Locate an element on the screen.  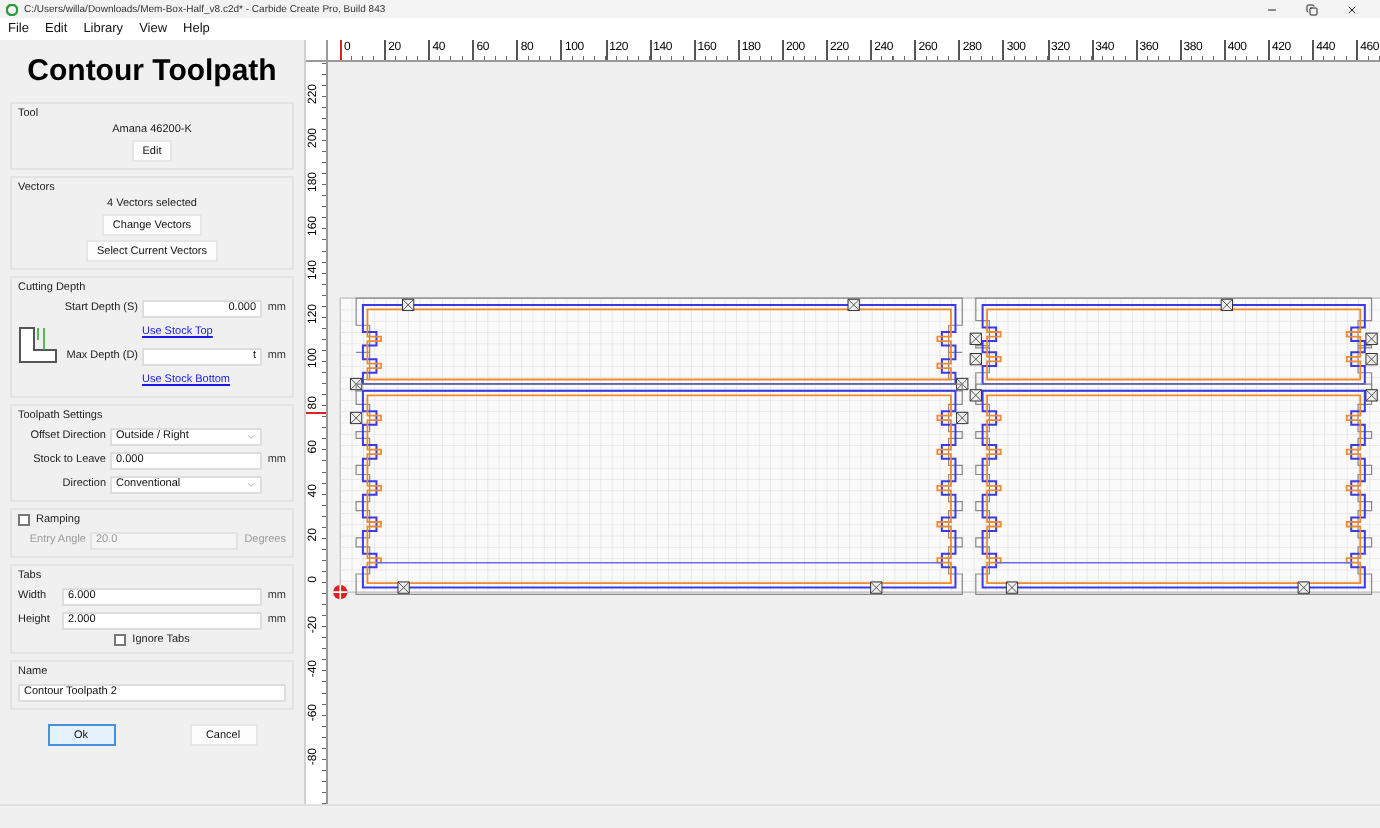
close-icon is located at coordinates (1352, 9).